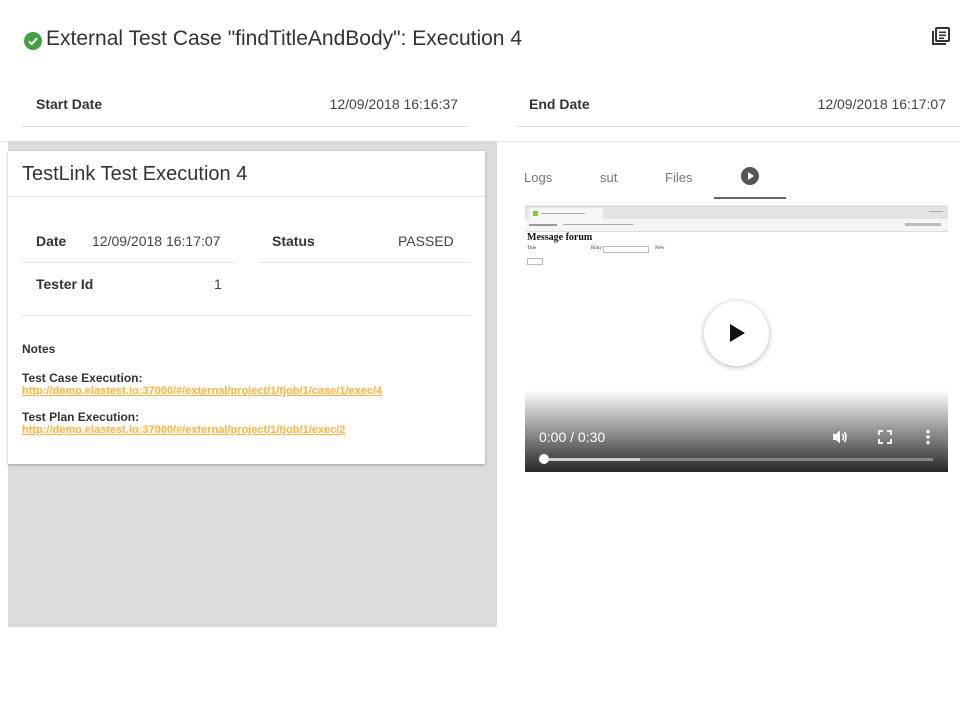  What do you see at coordinates (941, 36) in the screenshot?
I see `document-icon` at bounding box center [941, 36].